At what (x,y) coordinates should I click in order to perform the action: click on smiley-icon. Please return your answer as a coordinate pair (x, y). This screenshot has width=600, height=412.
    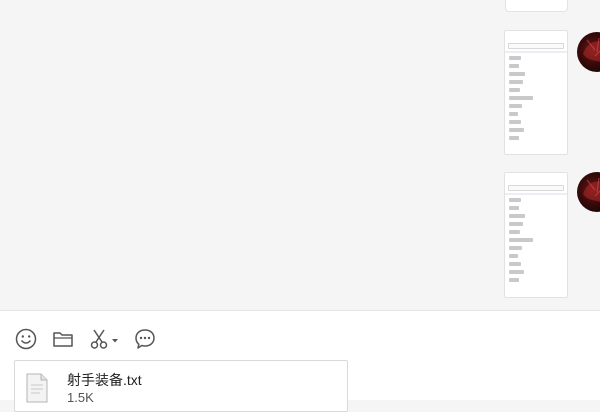
    Looking at the image, I should click on (26, 339).